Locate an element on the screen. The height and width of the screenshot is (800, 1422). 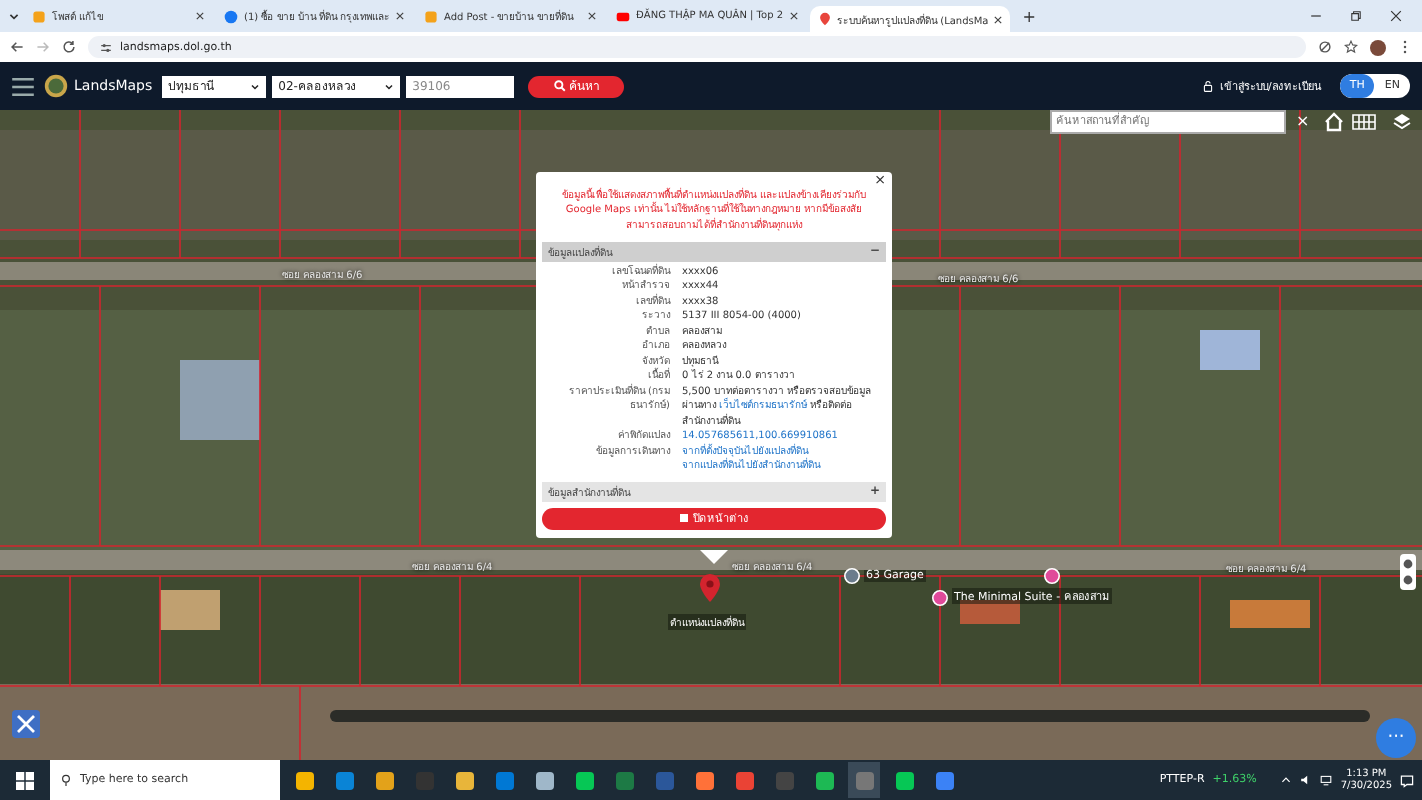
grid-icon is located at coordinates (1364, 122).